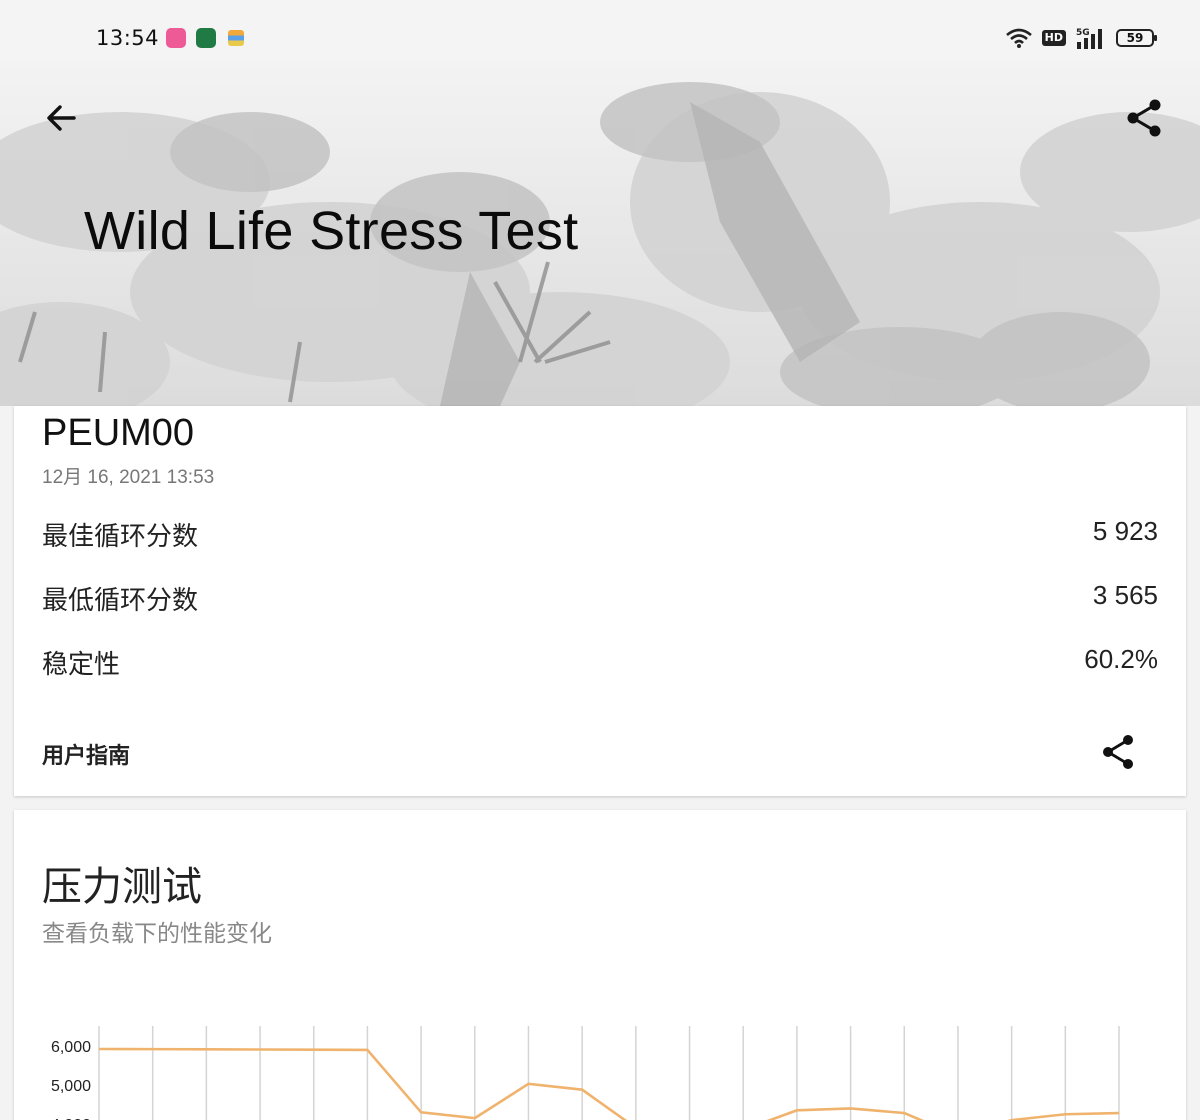 The width and height of the screenshot is (1200, 1120). Describe the element at coordinates (609, 1083) in the screenshot. I see `chart-series-line` at that location.